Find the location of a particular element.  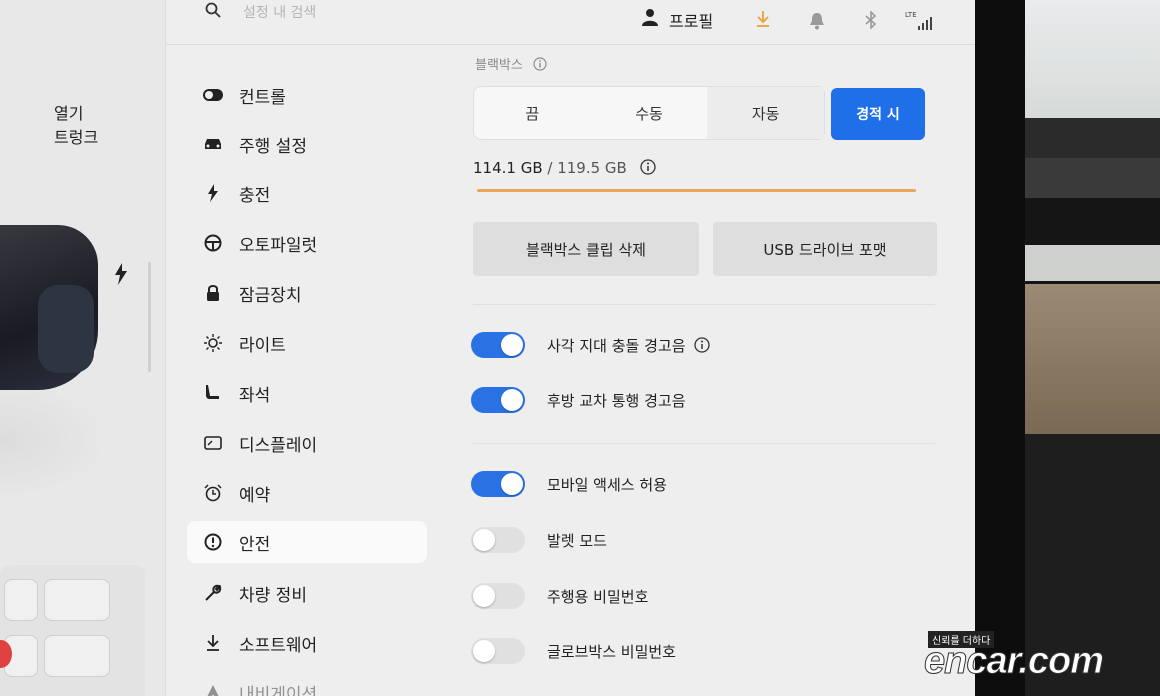

car-wheel is located at coordinates (66, 329).